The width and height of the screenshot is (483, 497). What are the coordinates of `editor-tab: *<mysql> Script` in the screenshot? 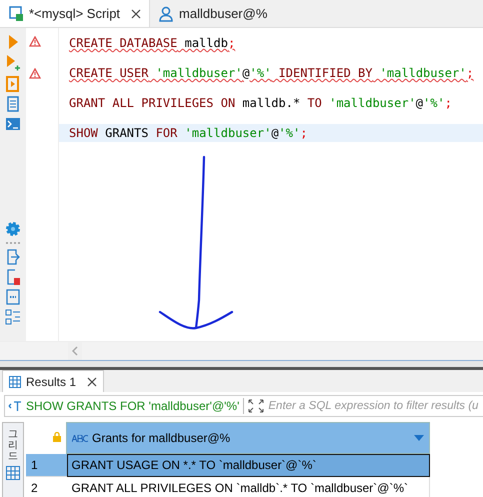 It's located at (75, 13).